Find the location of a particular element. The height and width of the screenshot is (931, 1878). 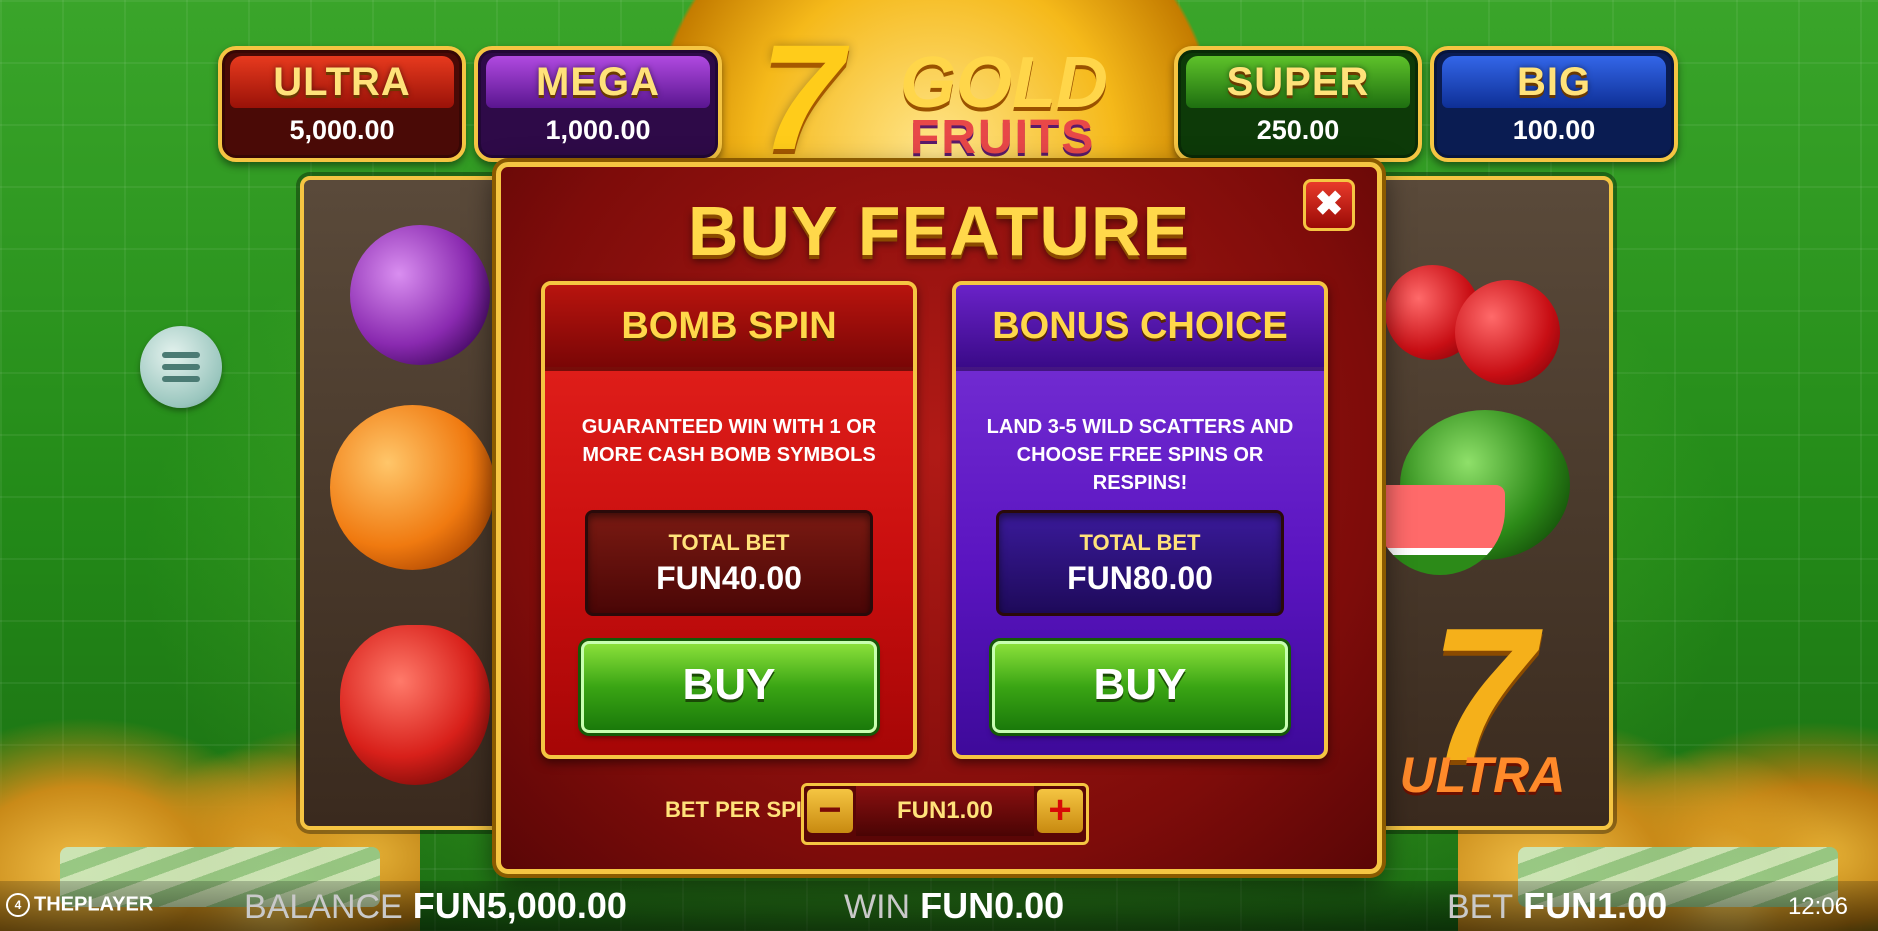

grapes-symbol is located at coordinates (420, 295).